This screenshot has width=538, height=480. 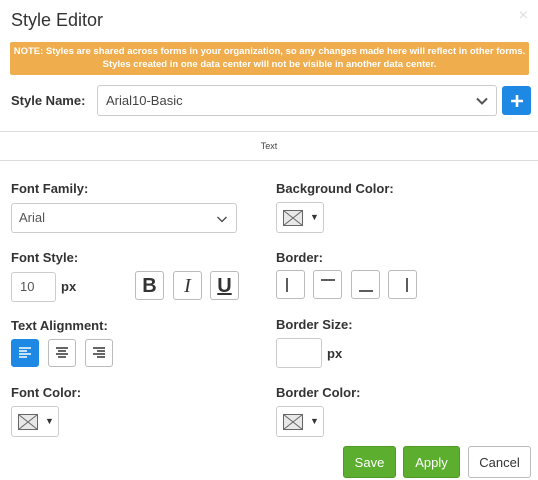 What do you see at coordinates (318, 392) in the screenshot?
I see `border-color-label: Border Color:` at bounding box center [318, 392].